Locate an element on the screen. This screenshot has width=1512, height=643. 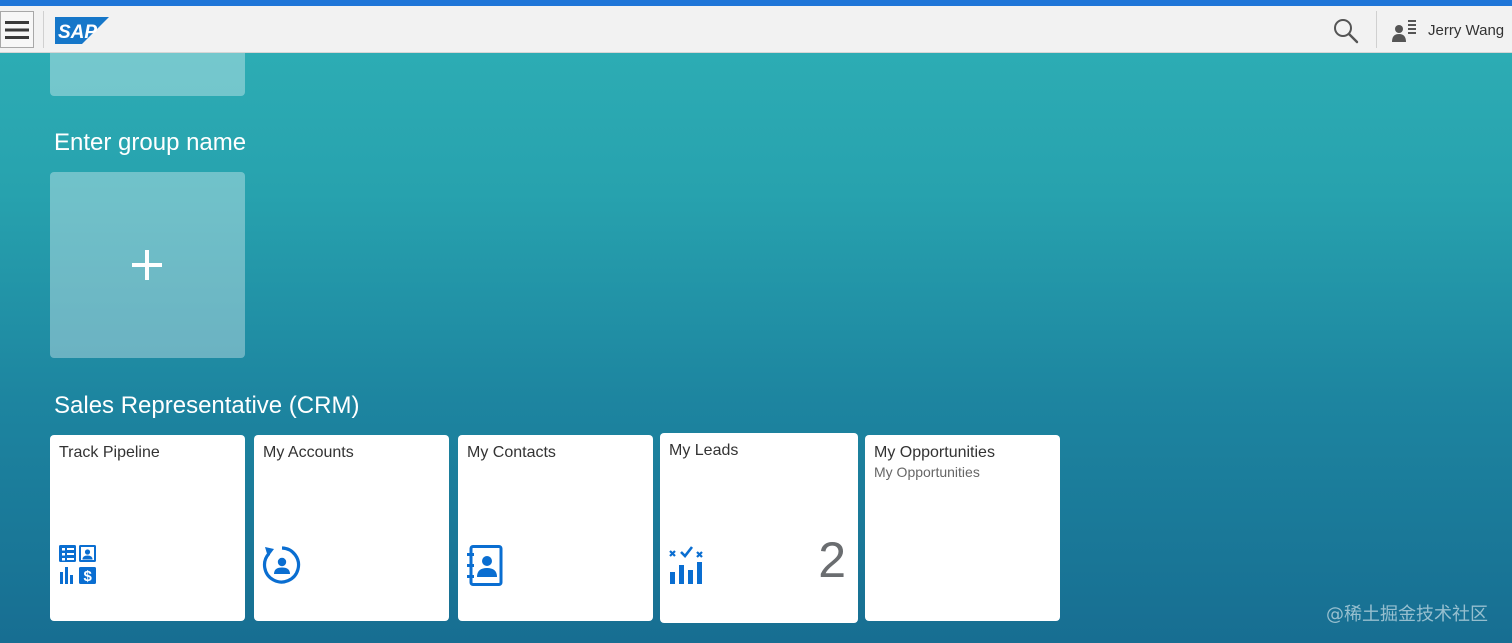
group-title: Sales Representative (CRM) is located at coordinates (207, 405).